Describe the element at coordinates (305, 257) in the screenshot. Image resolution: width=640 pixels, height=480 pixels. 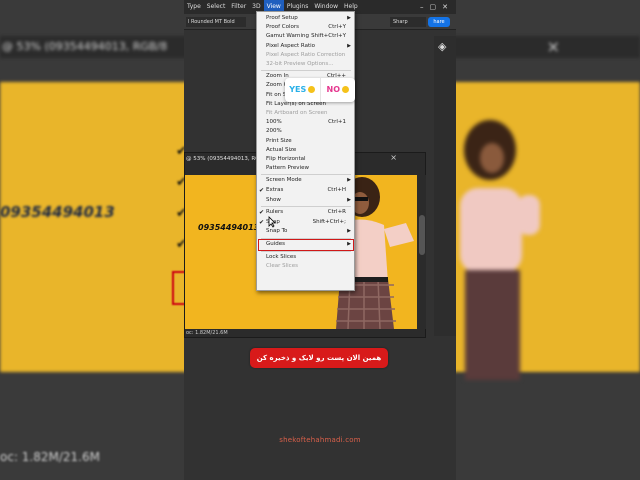
I see `view-menu-item-lock-slices: Lock Slices` at that location.